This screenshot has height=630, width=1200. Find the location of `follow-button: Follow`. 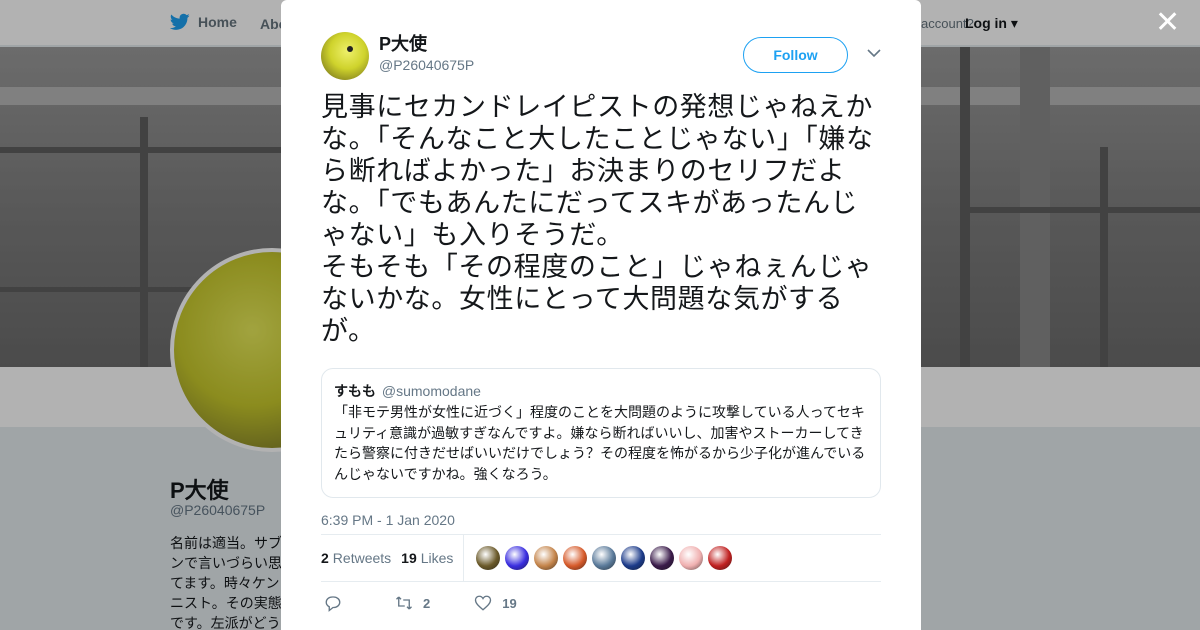

follow-button: Follow is located at coordinates (795, 55).